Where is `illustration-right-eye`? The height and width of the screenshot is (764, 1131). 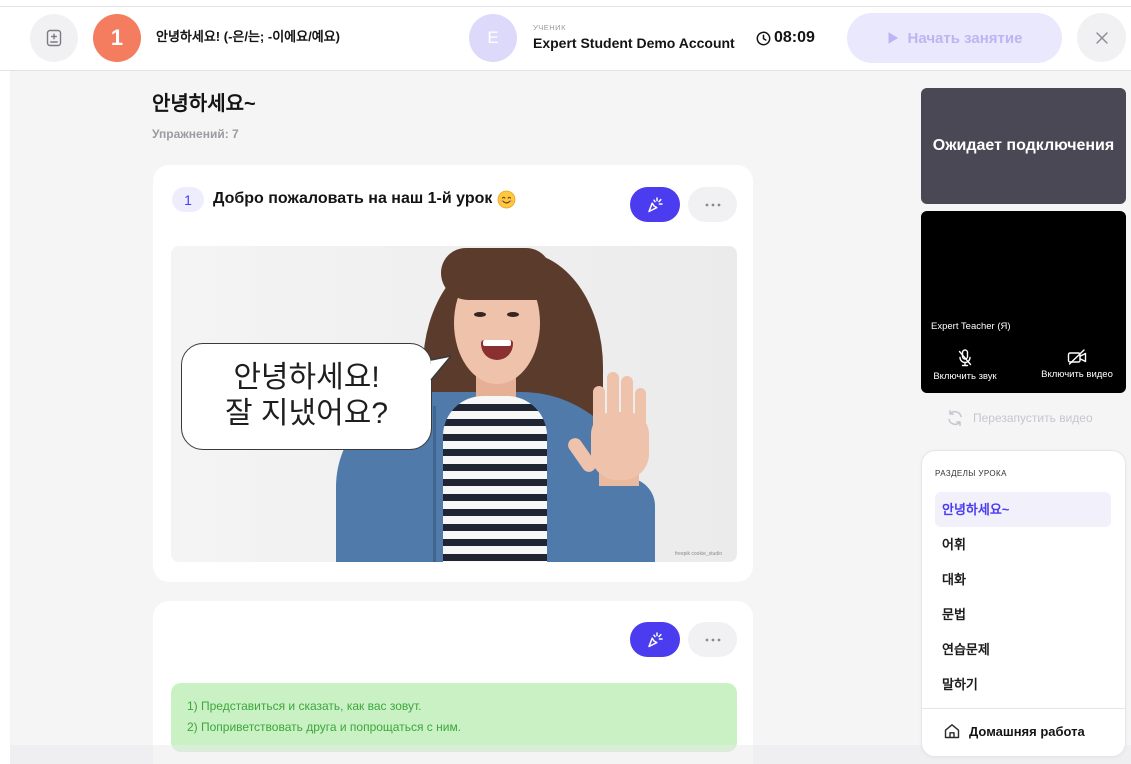
illustration-right-eye is located at coordinates (513, 314).